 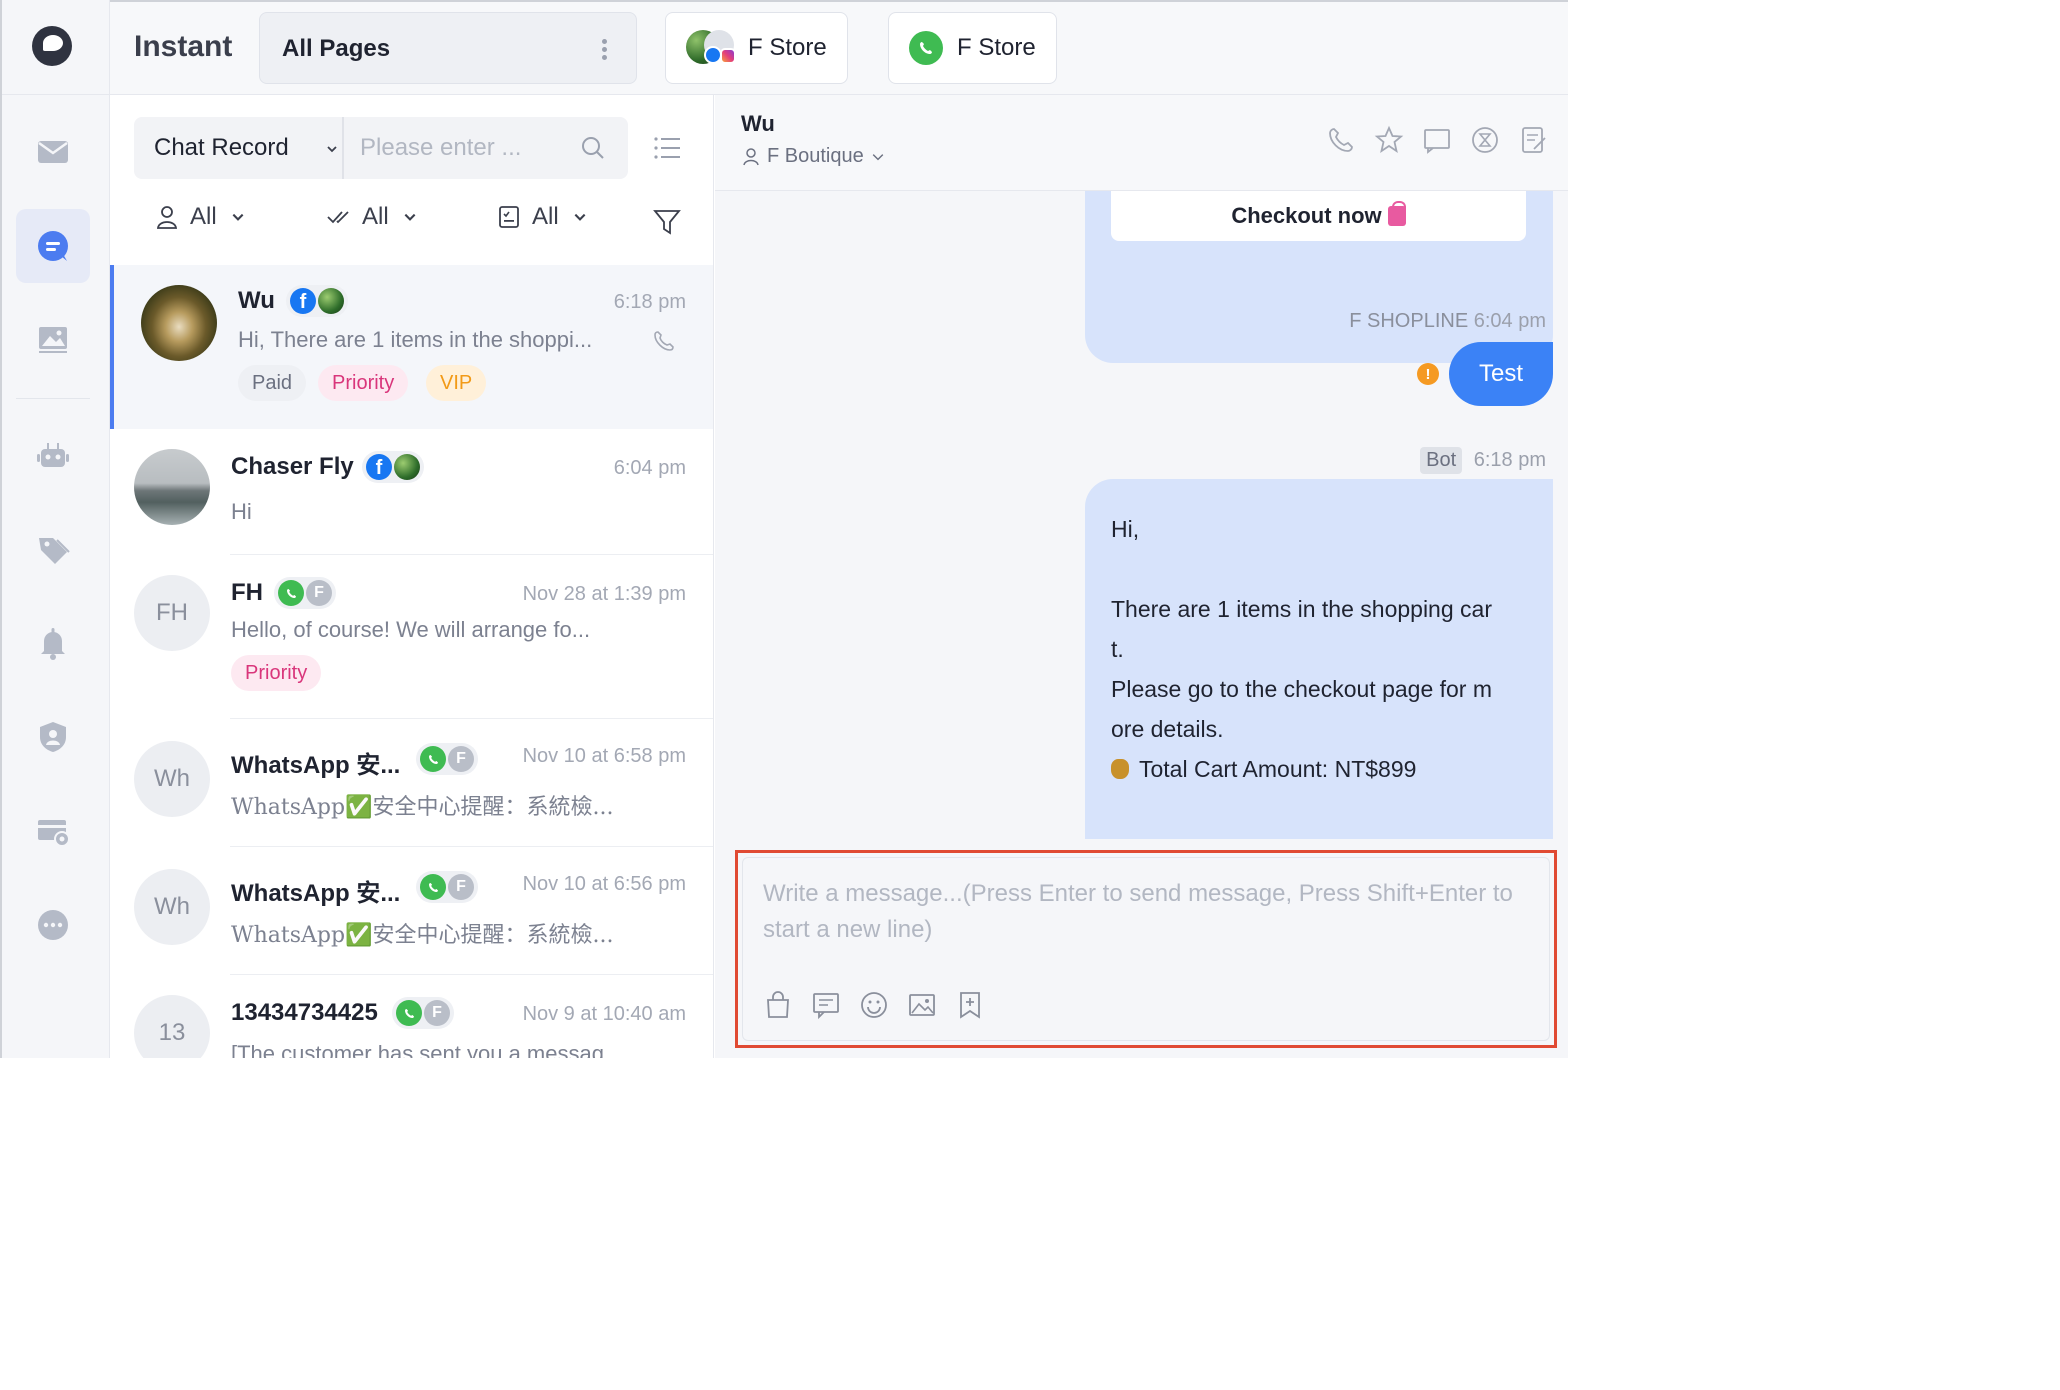 I want to click on add-bookmark-icon, so click(x=970, y=1005).